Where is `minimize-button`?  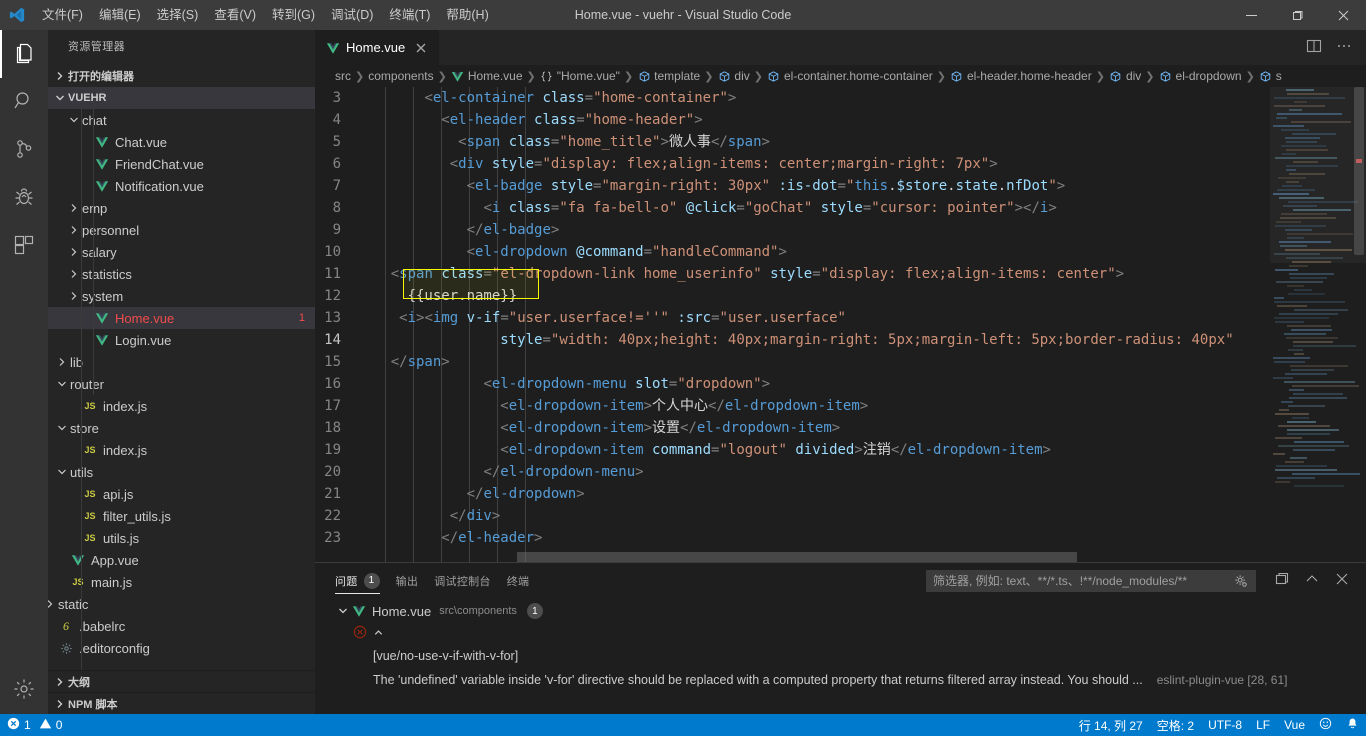
minimize-button is located at coordinates (1251, 15).